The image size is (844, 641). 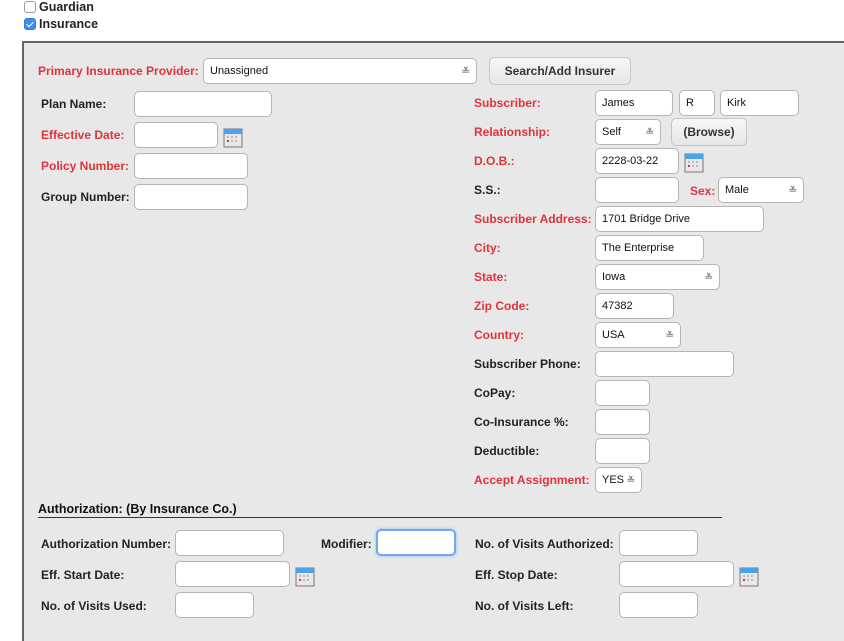 What do you see at coordinates (697, 103) in the screenshot?
I see `subscriber-middle-initial-input: R` at bounding box center [697, 103].